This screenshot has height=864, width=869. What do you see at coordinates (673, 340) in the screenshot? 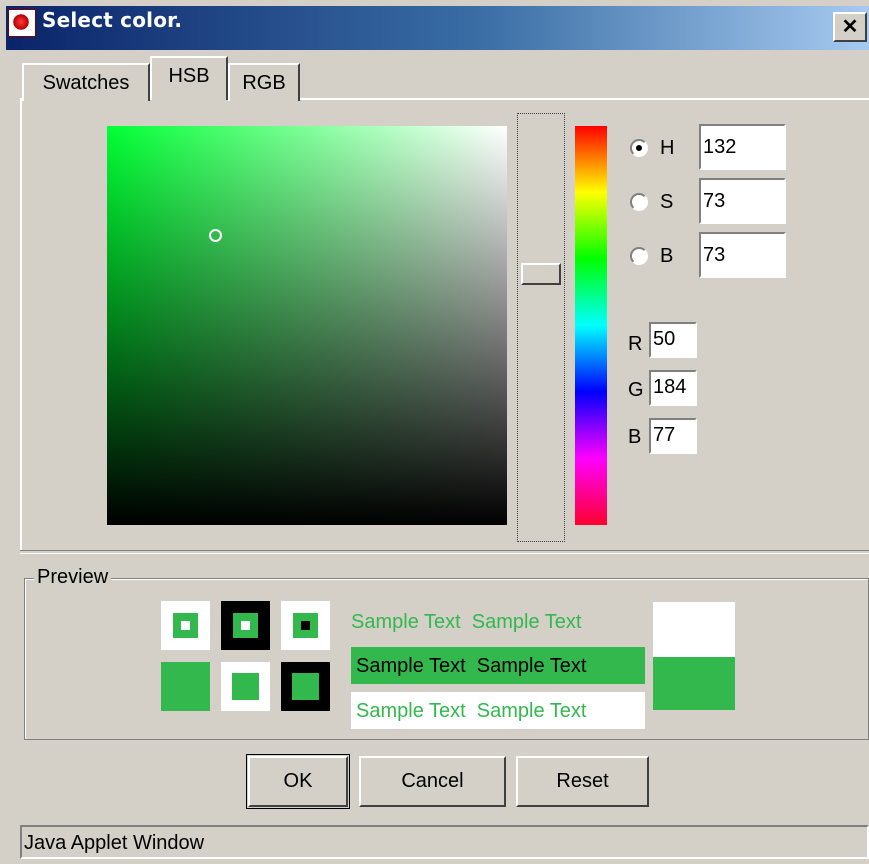
I see `r-field: 50` at bounding box center [673, 340].